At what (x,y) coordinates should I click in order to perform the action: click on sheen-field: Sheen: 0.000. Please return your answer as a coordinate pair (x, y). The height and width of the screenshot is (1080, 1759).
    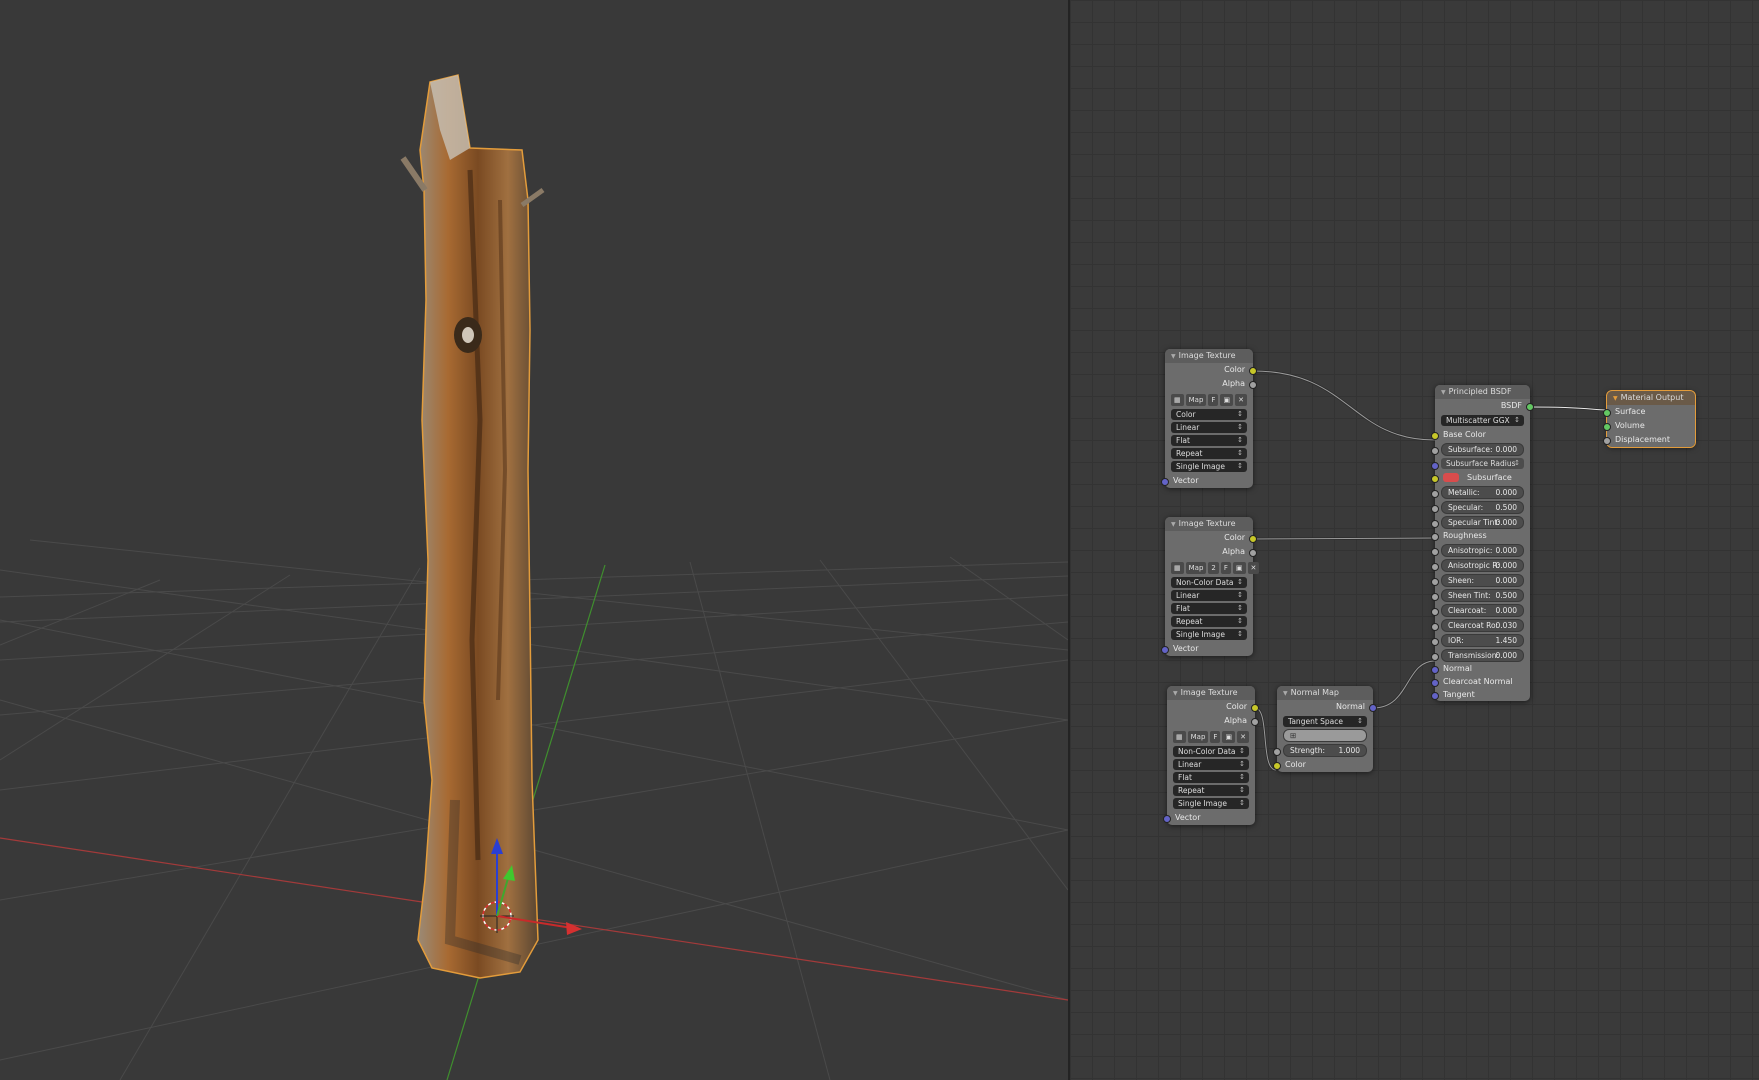
    Looking at the image, I should click on (1482, 580).